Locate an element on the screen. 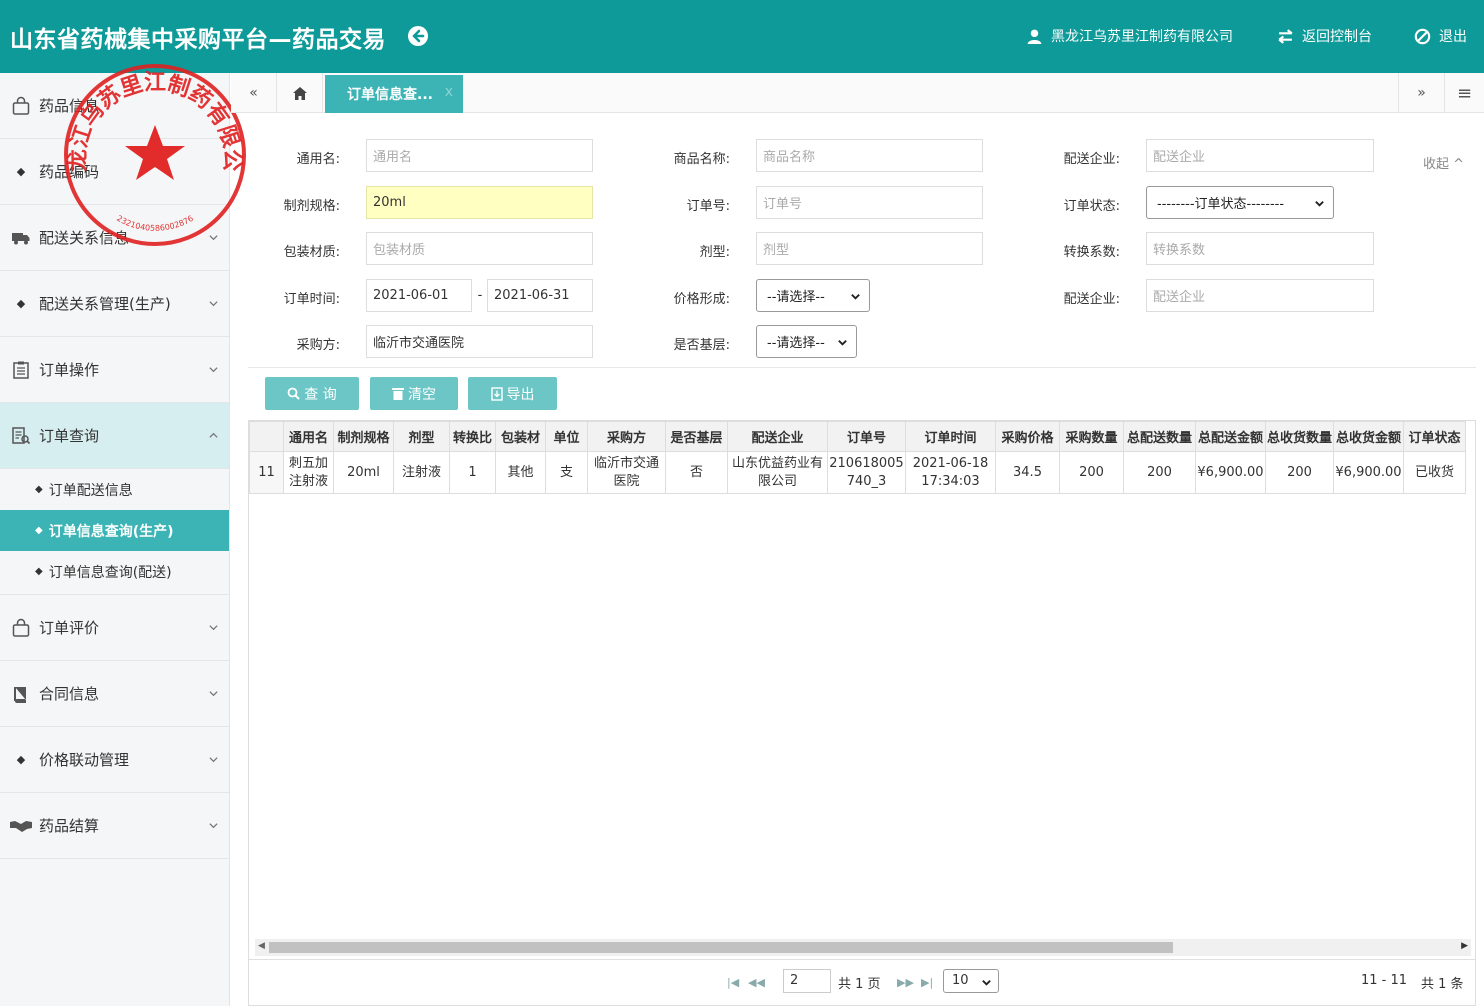 Image resolution: width=1484 pixels, height=1006 pixels. col-header-order-status: 订单状态 is located at coordinates (1434, 436).